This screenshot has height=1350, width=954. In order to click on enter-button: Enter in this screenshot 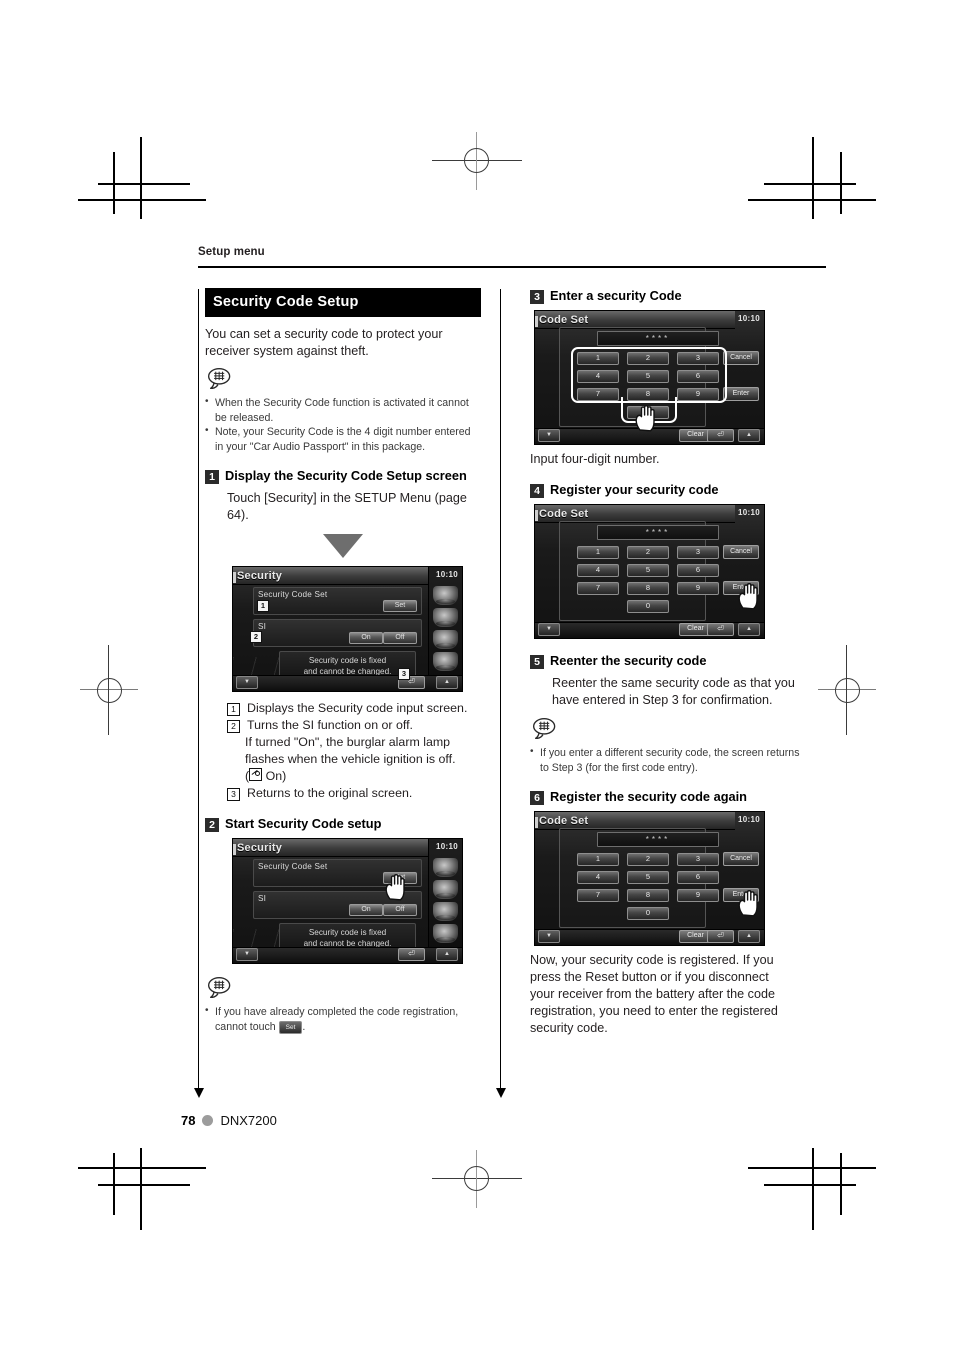, I will do `click(741, 394)`.